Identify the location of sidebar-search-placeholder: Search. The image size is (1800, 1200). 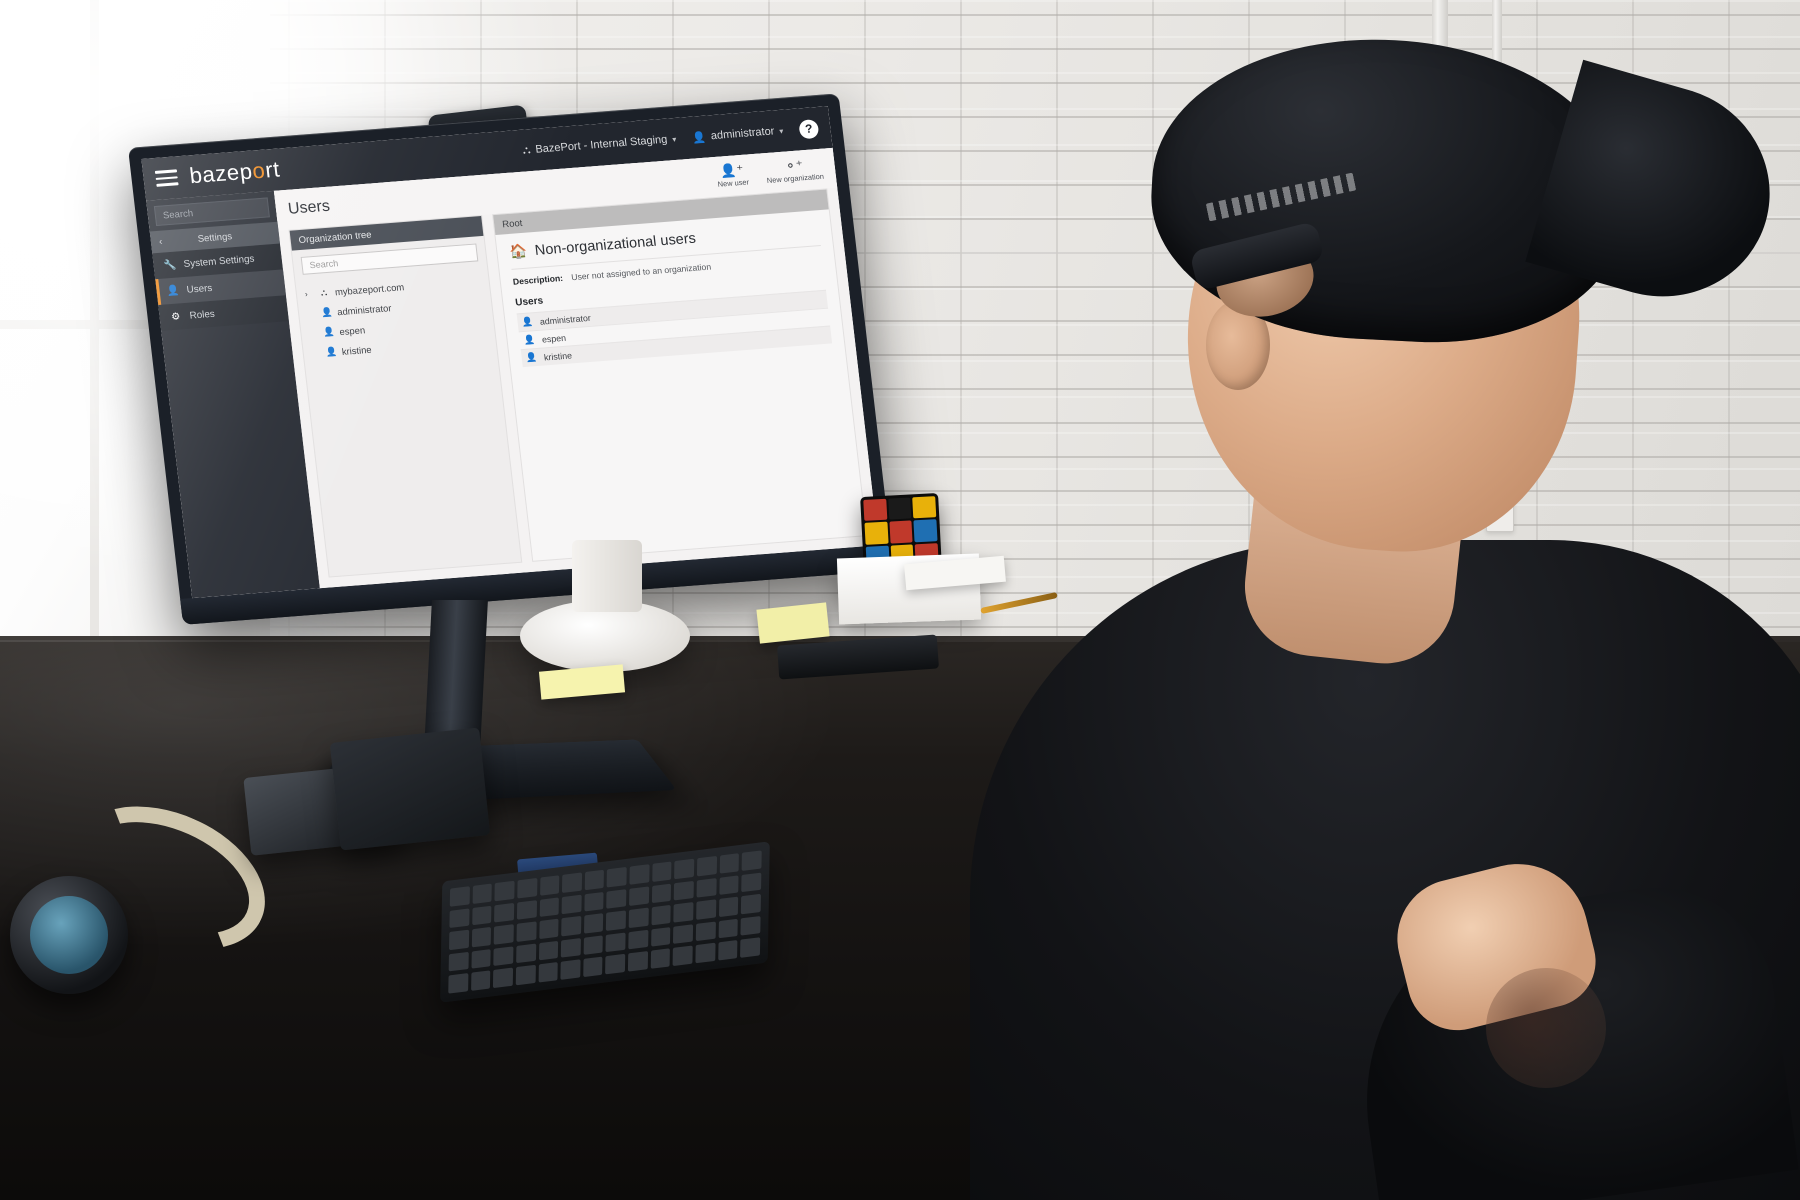
(178, 214).